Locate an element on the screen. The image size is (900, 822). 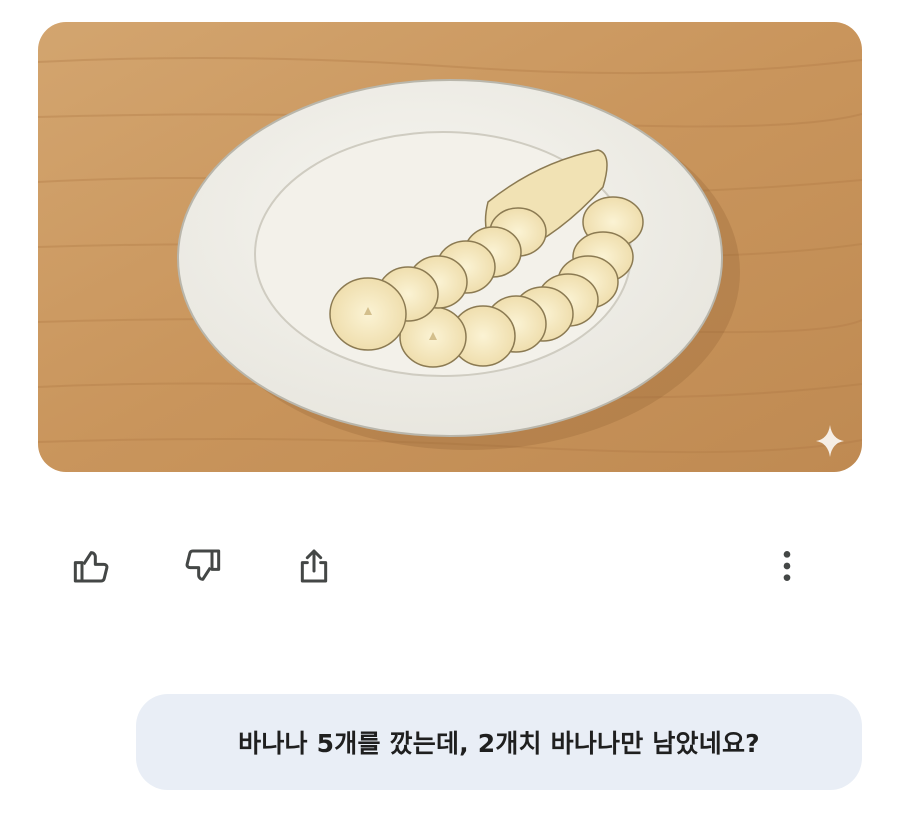
response-actions is located at coordinates (450, 565).